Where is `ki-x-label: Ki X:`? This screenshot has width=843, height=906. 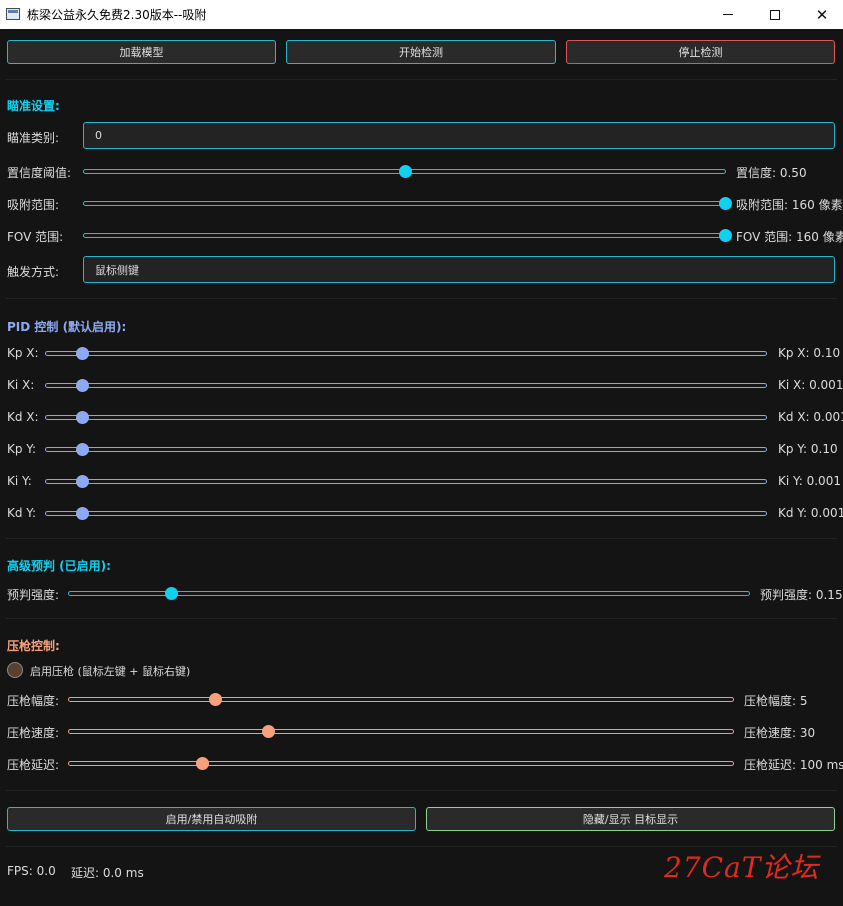 ki-x-label: Ki X: is located at coordinates (21, 385).